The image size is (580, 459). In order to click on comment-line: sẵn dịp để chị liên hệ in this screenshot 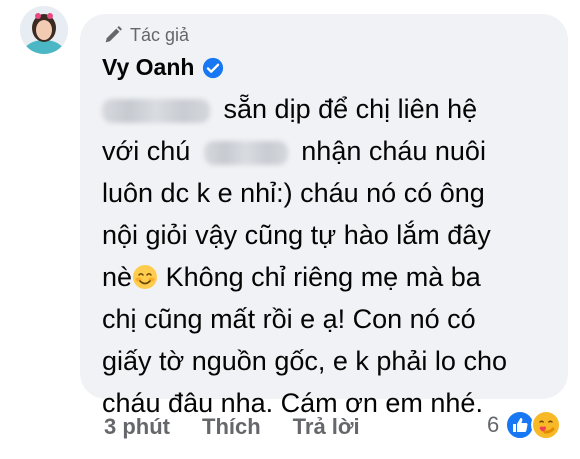, I will do `click(329, 109)`.